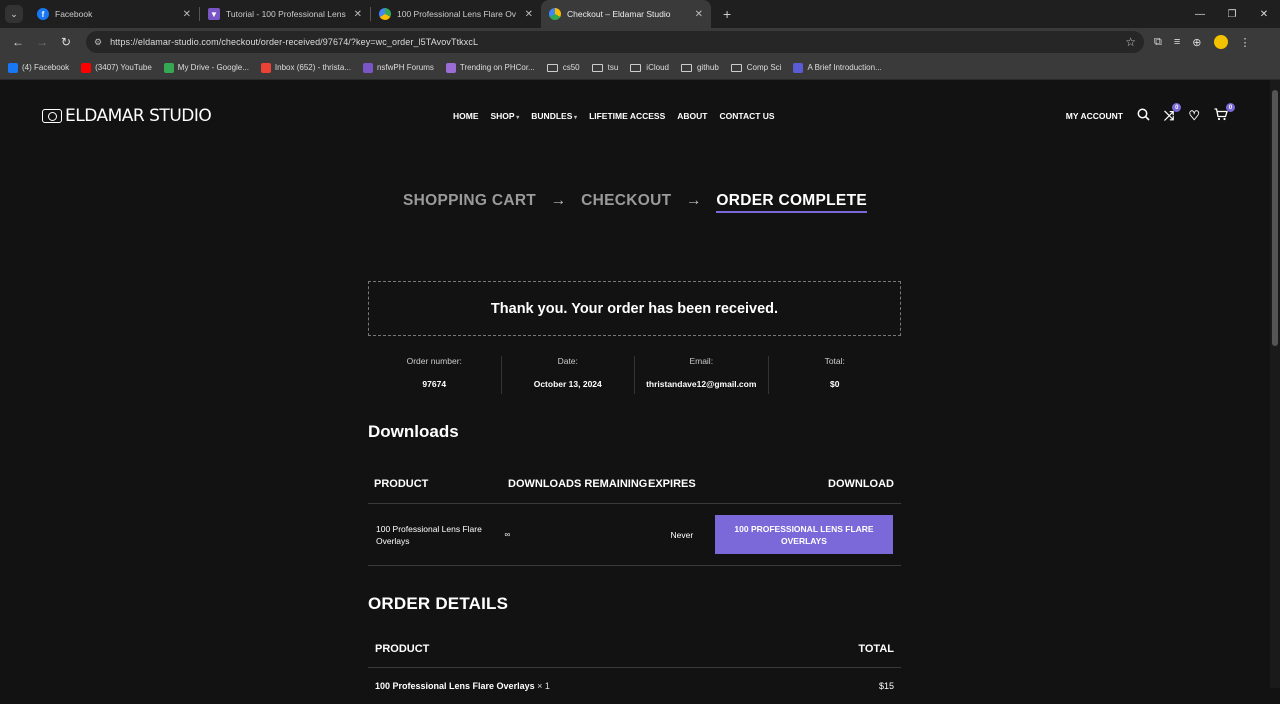  Describe the element at coordinates (804, 534) in the screenshot. I see `download-button: 100 PROFESSIONAL LENS FLARE OVERLAYS` at that location.